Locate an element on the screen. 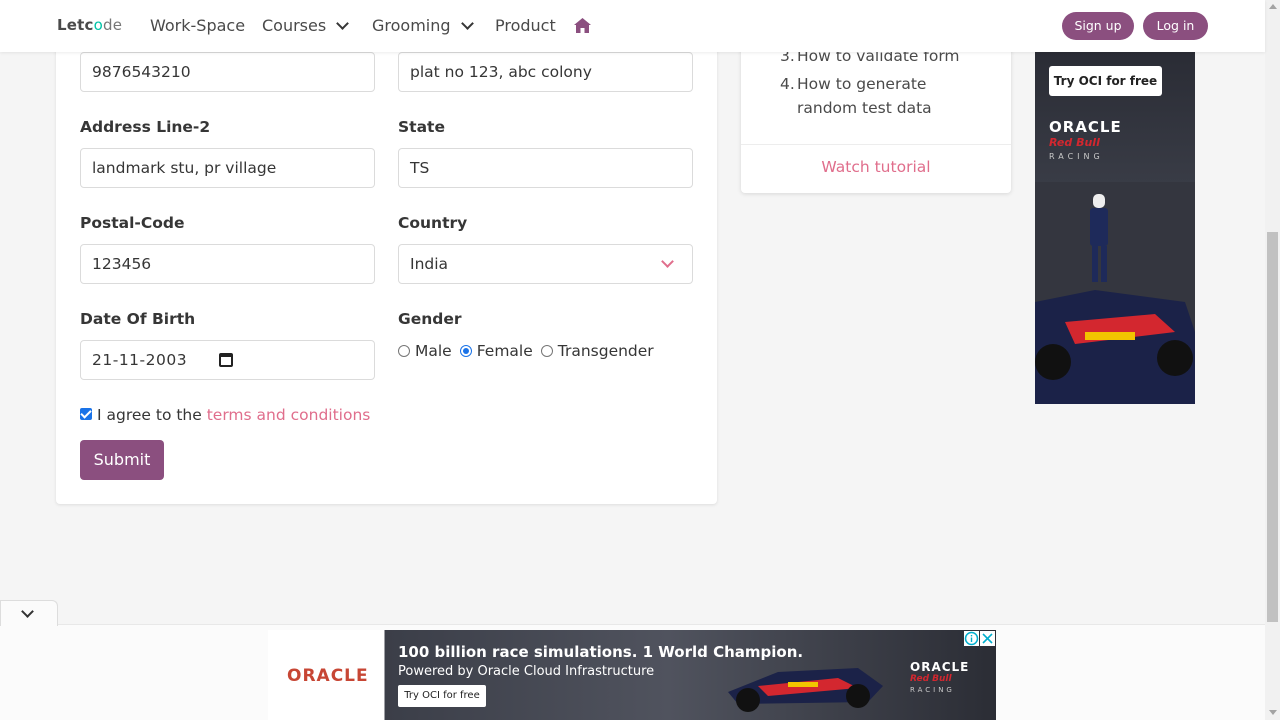  postal-code-label: Postal-Code is located at coordinates (132, 223).